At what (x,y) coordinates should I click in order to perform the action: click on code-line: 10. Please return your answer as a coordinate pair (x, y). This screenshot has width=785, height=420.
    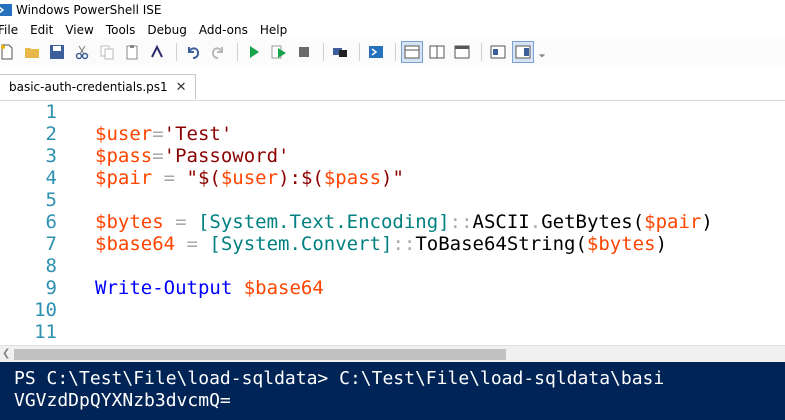
    Looking at the image, I should click on (47, 310).